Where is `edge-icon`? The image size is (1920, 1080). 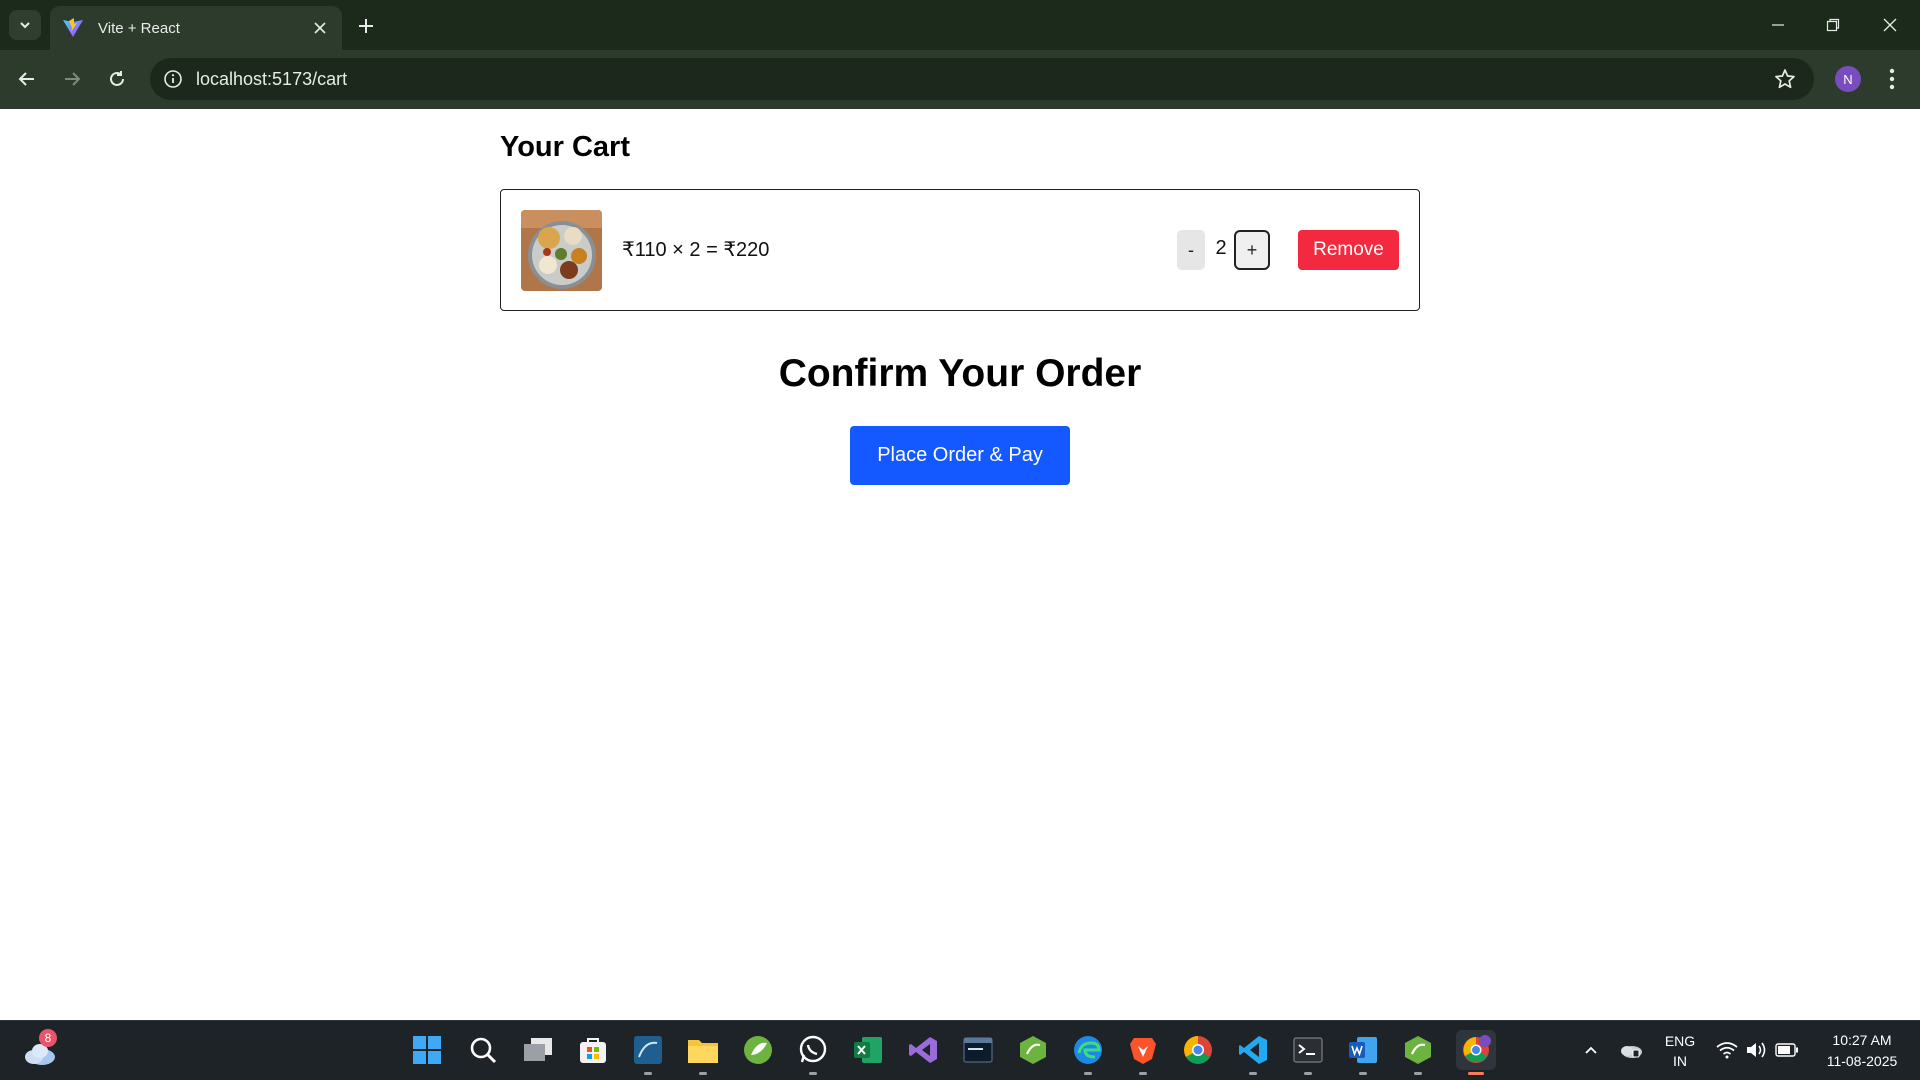
edge-icon is located at coordinates (1088, 1050).